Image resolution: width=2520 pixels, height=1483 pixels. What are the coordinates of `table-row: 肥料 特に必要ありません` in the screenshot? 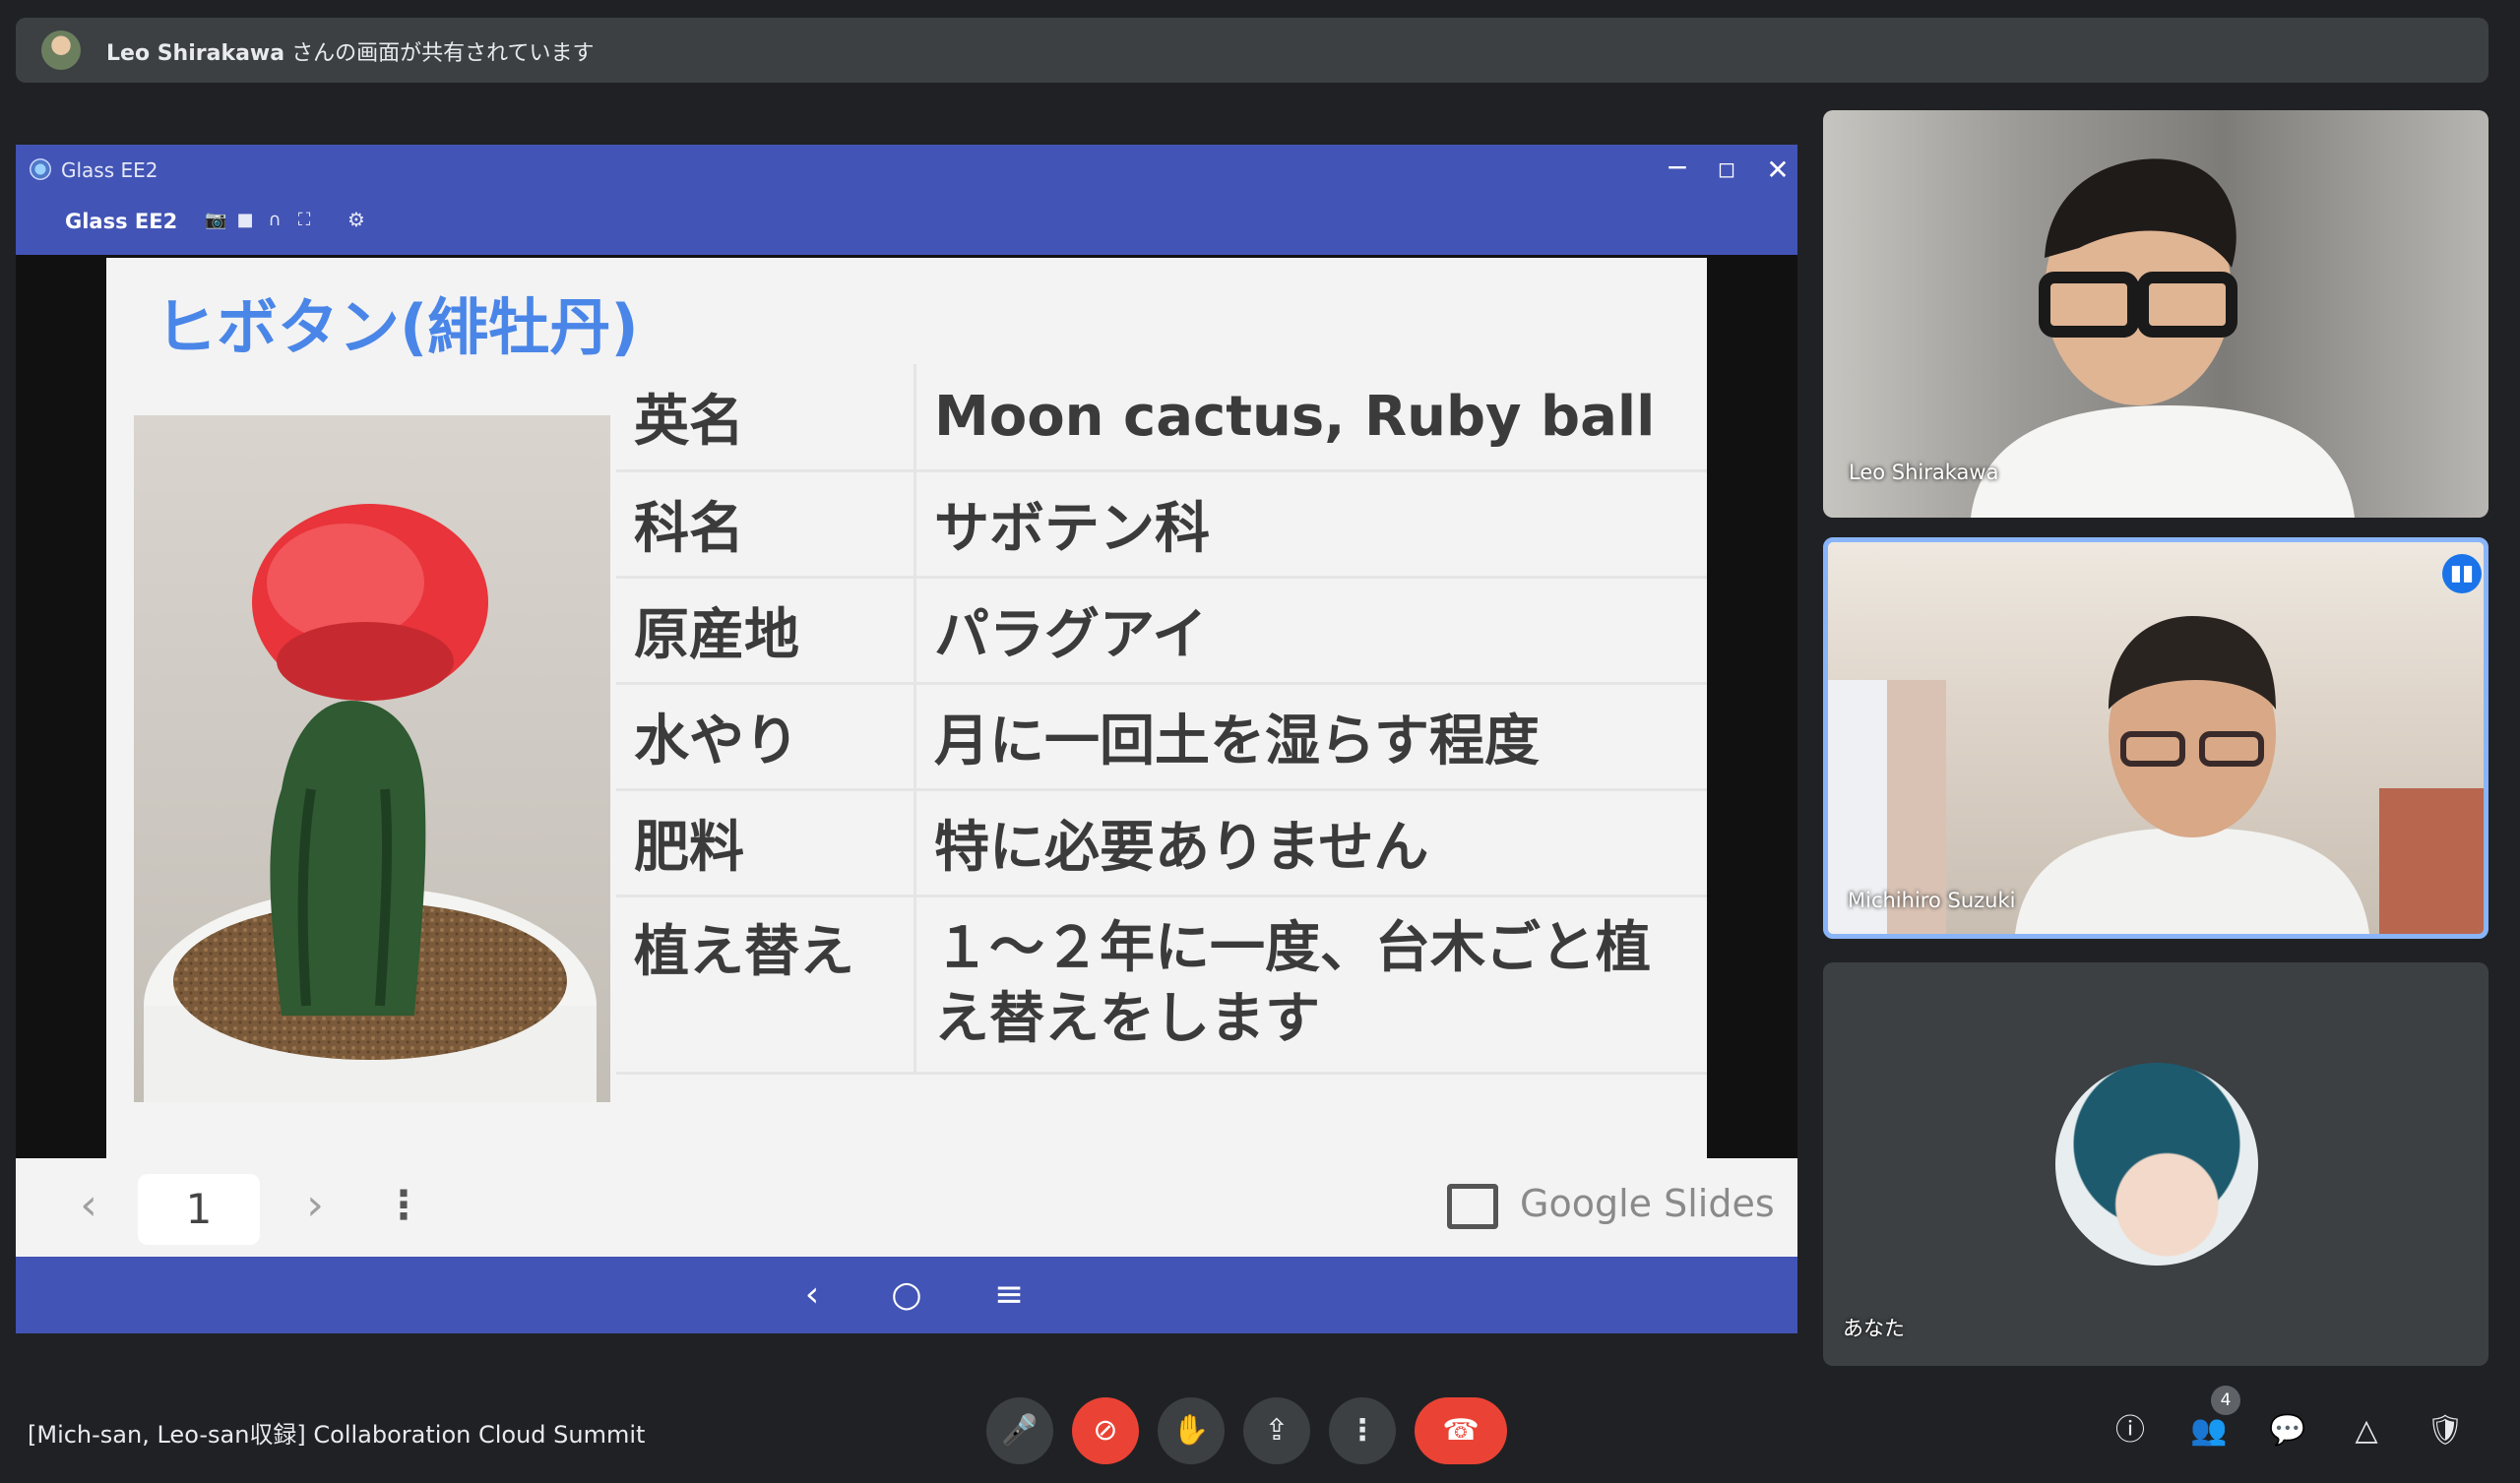 It's located at (1161, 843).